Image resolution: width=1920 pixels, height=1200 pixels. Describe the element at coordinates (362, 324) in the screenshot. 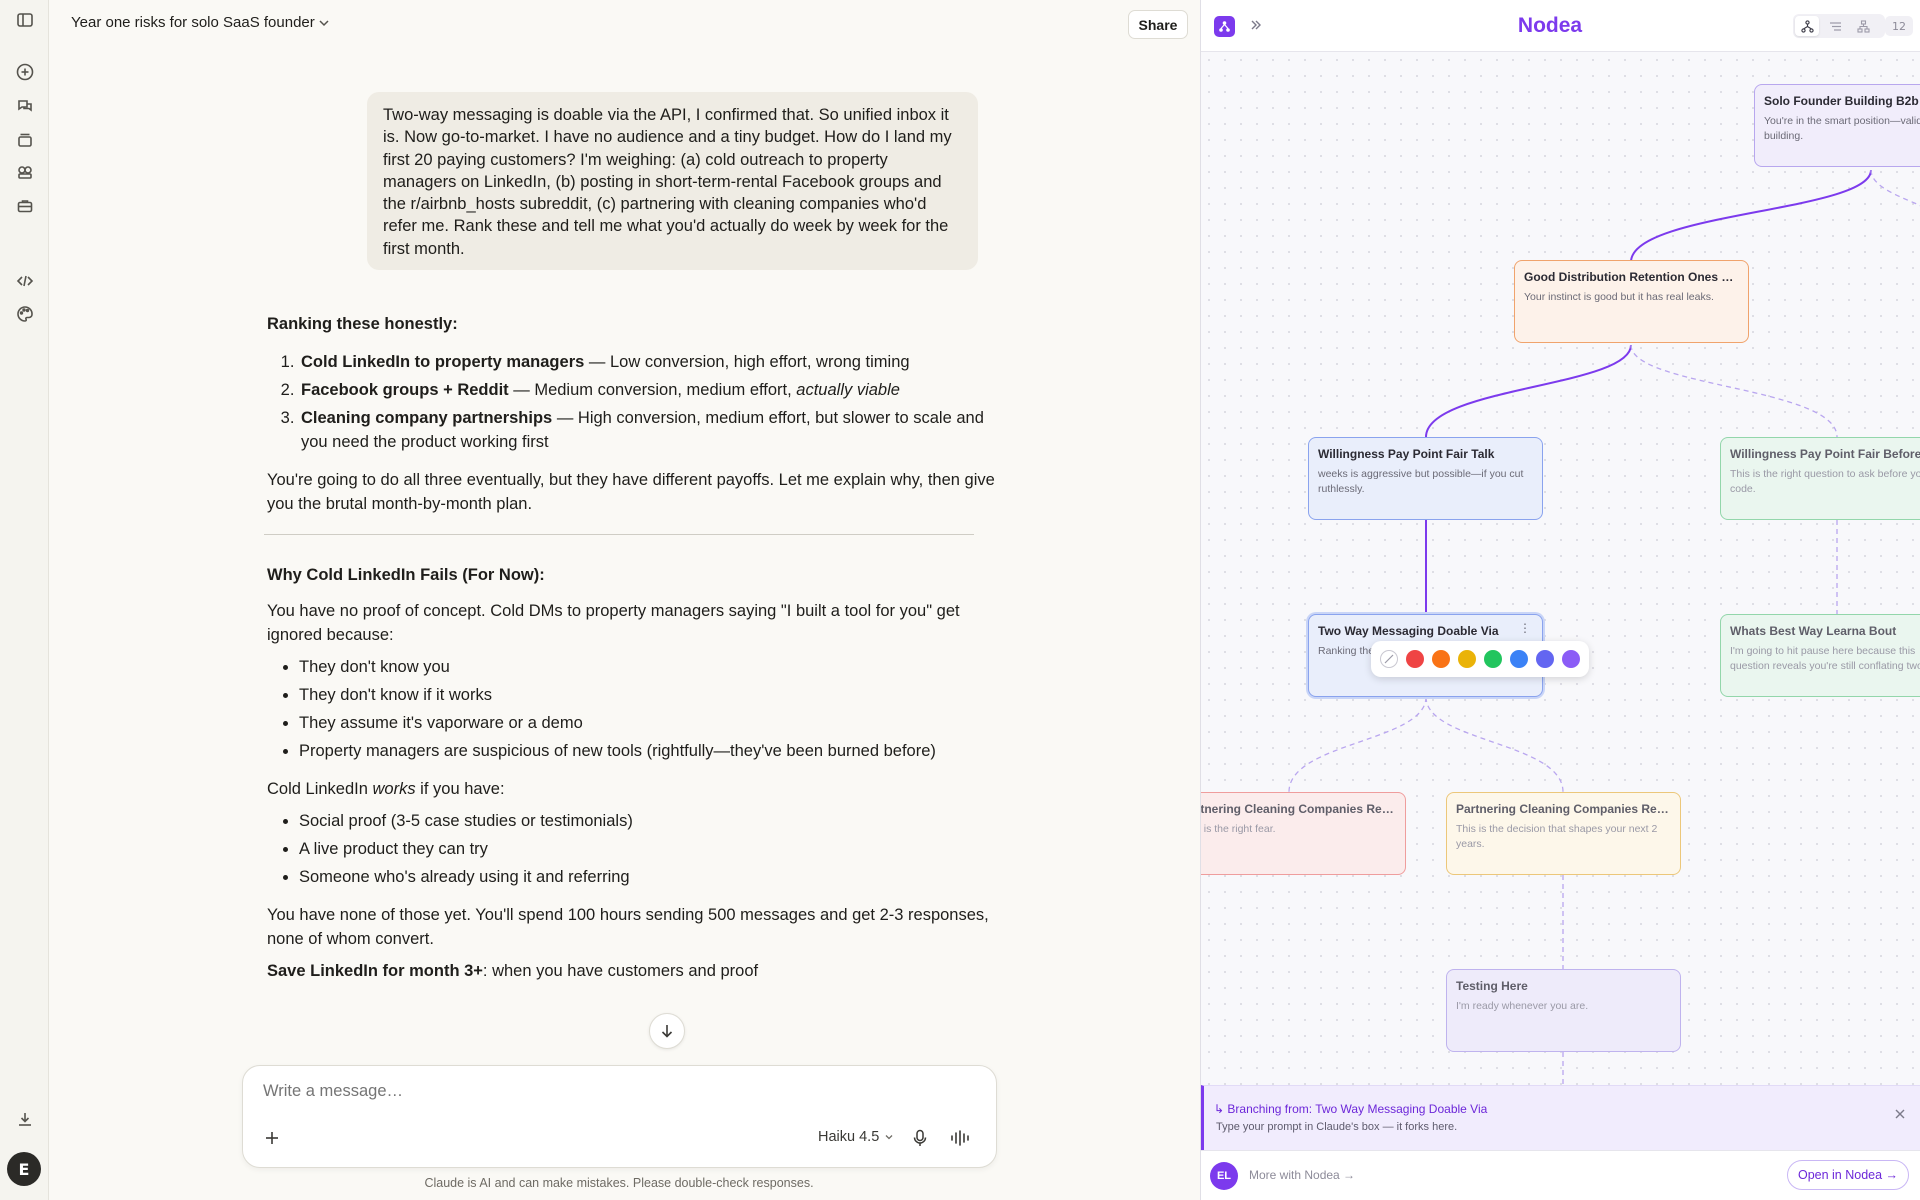

I see `ranking-heading: Ranking these honestly:` at that location.